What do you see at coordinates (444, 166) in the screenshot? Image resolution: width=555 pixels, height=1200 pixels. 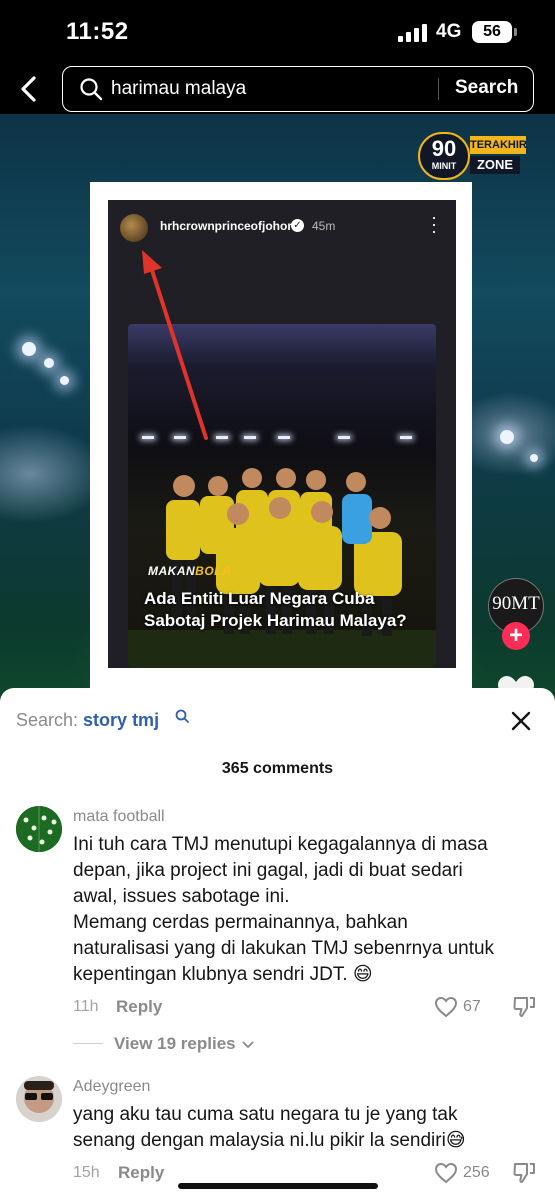 I see `logo-minit: MINIT` at bounding box center [444, 166].